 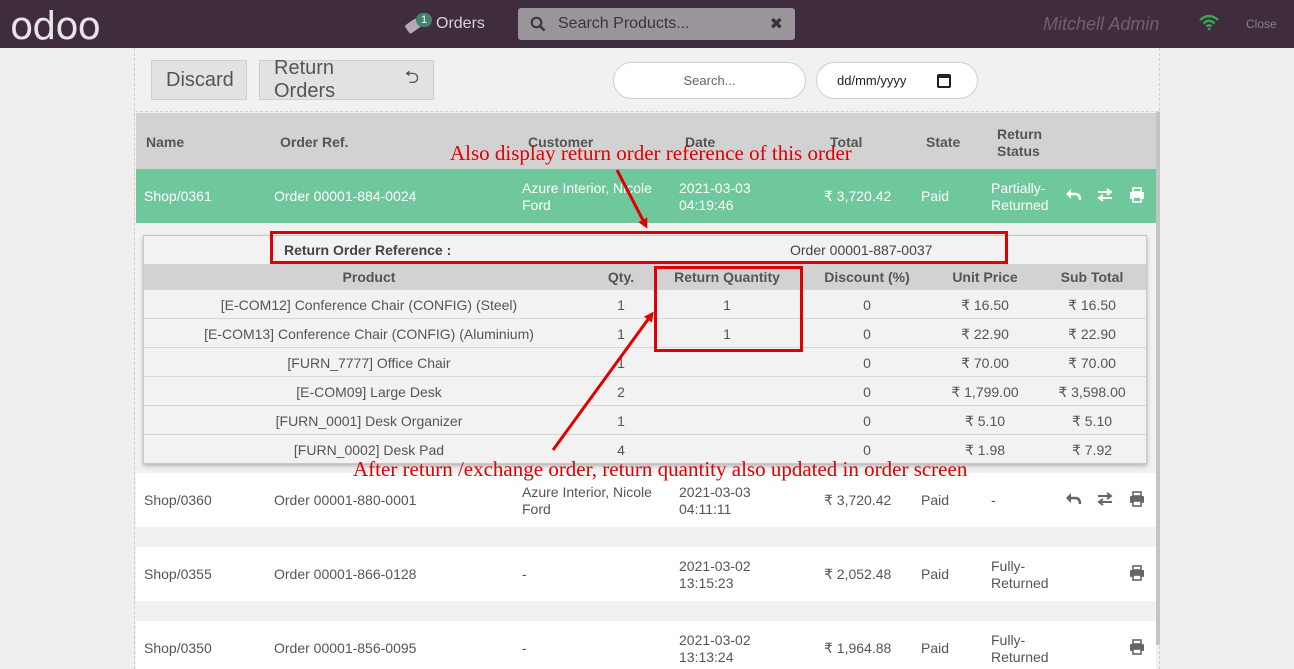 What do you see at coordinates (346, 79) in the screenshot?
I see `return-orders-button: Return Orders ⮌` at bounding box center [346, 79].